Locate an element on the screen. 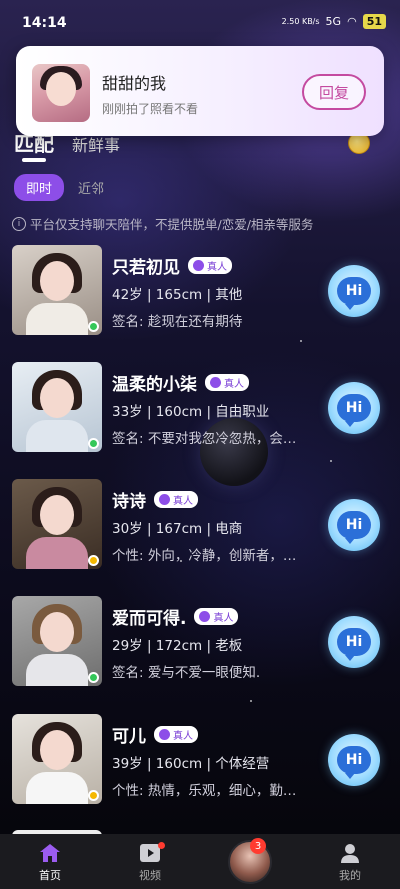 This screenshot has height=889, width=400. sub-tabs: 即时 近邻 is located at coordinates (59, 187).